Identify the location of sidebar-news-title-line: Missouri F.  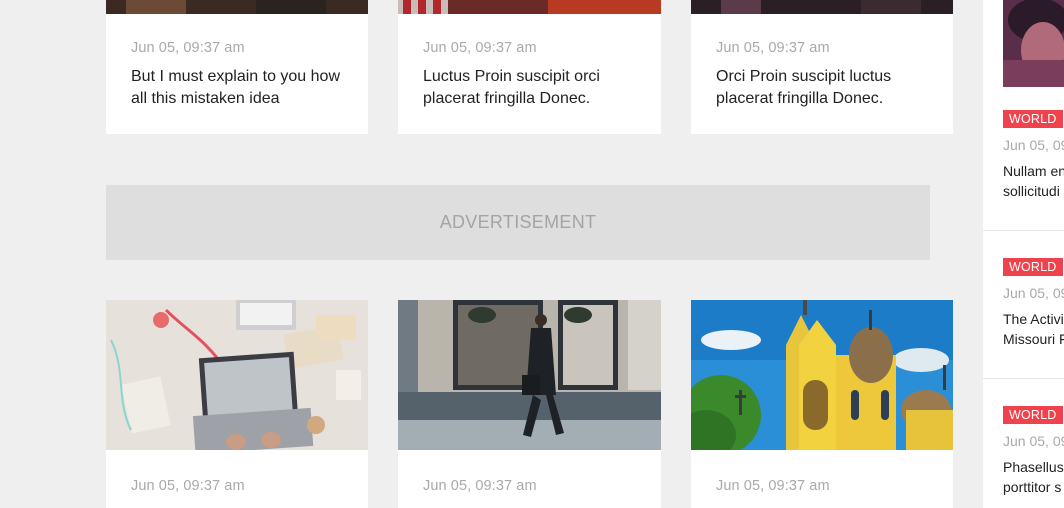
(1033, 339).